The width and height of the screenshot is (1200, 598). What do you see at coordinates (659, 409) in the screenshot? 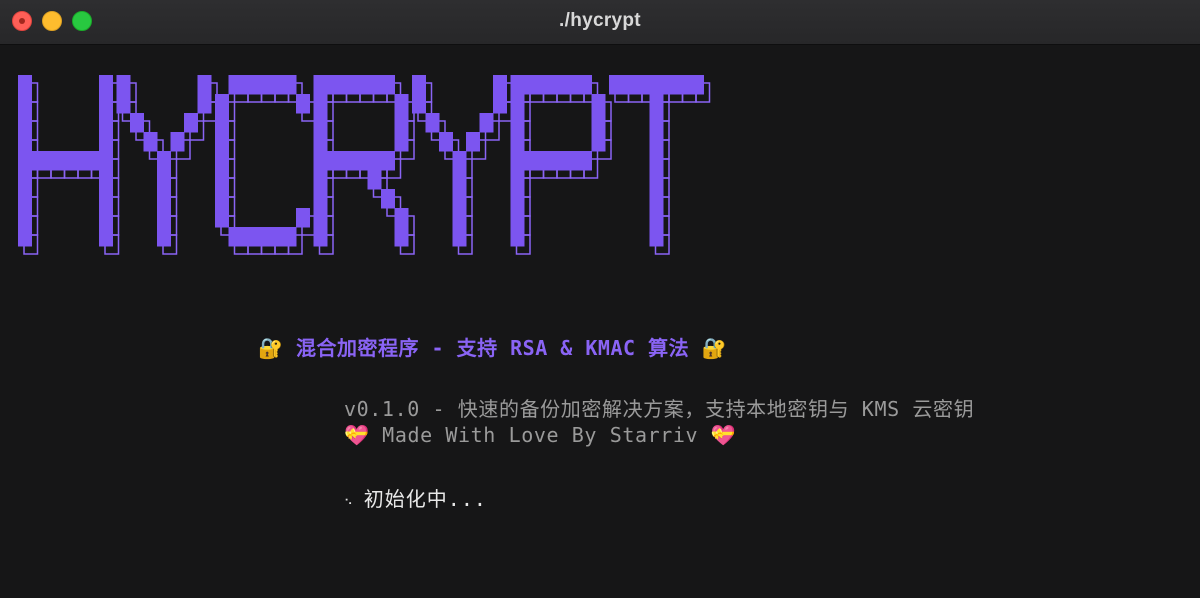
I see `version-line: v0.1.0 - 快速的备份加密解决方案，支持本地密钥与 KMS 云密钥` at bounding box center [659, 409].